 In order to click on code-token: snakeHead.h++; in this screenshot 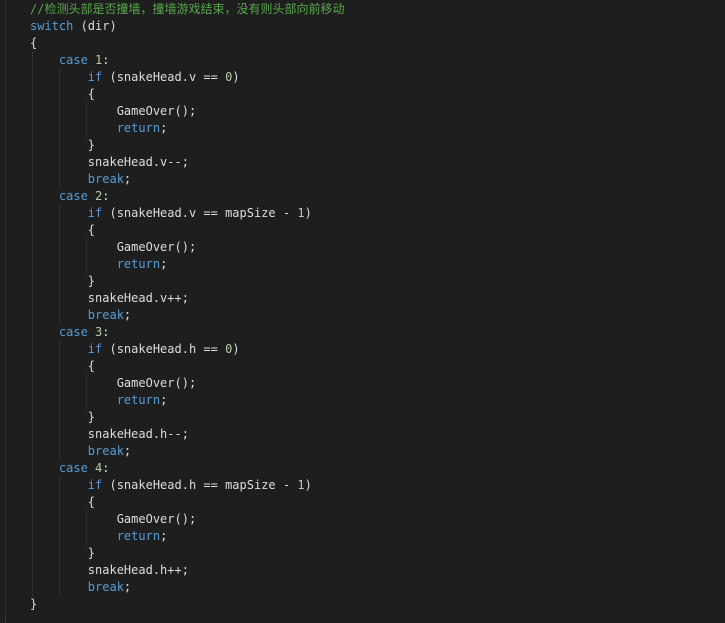, I will do `click(138, 570)`.